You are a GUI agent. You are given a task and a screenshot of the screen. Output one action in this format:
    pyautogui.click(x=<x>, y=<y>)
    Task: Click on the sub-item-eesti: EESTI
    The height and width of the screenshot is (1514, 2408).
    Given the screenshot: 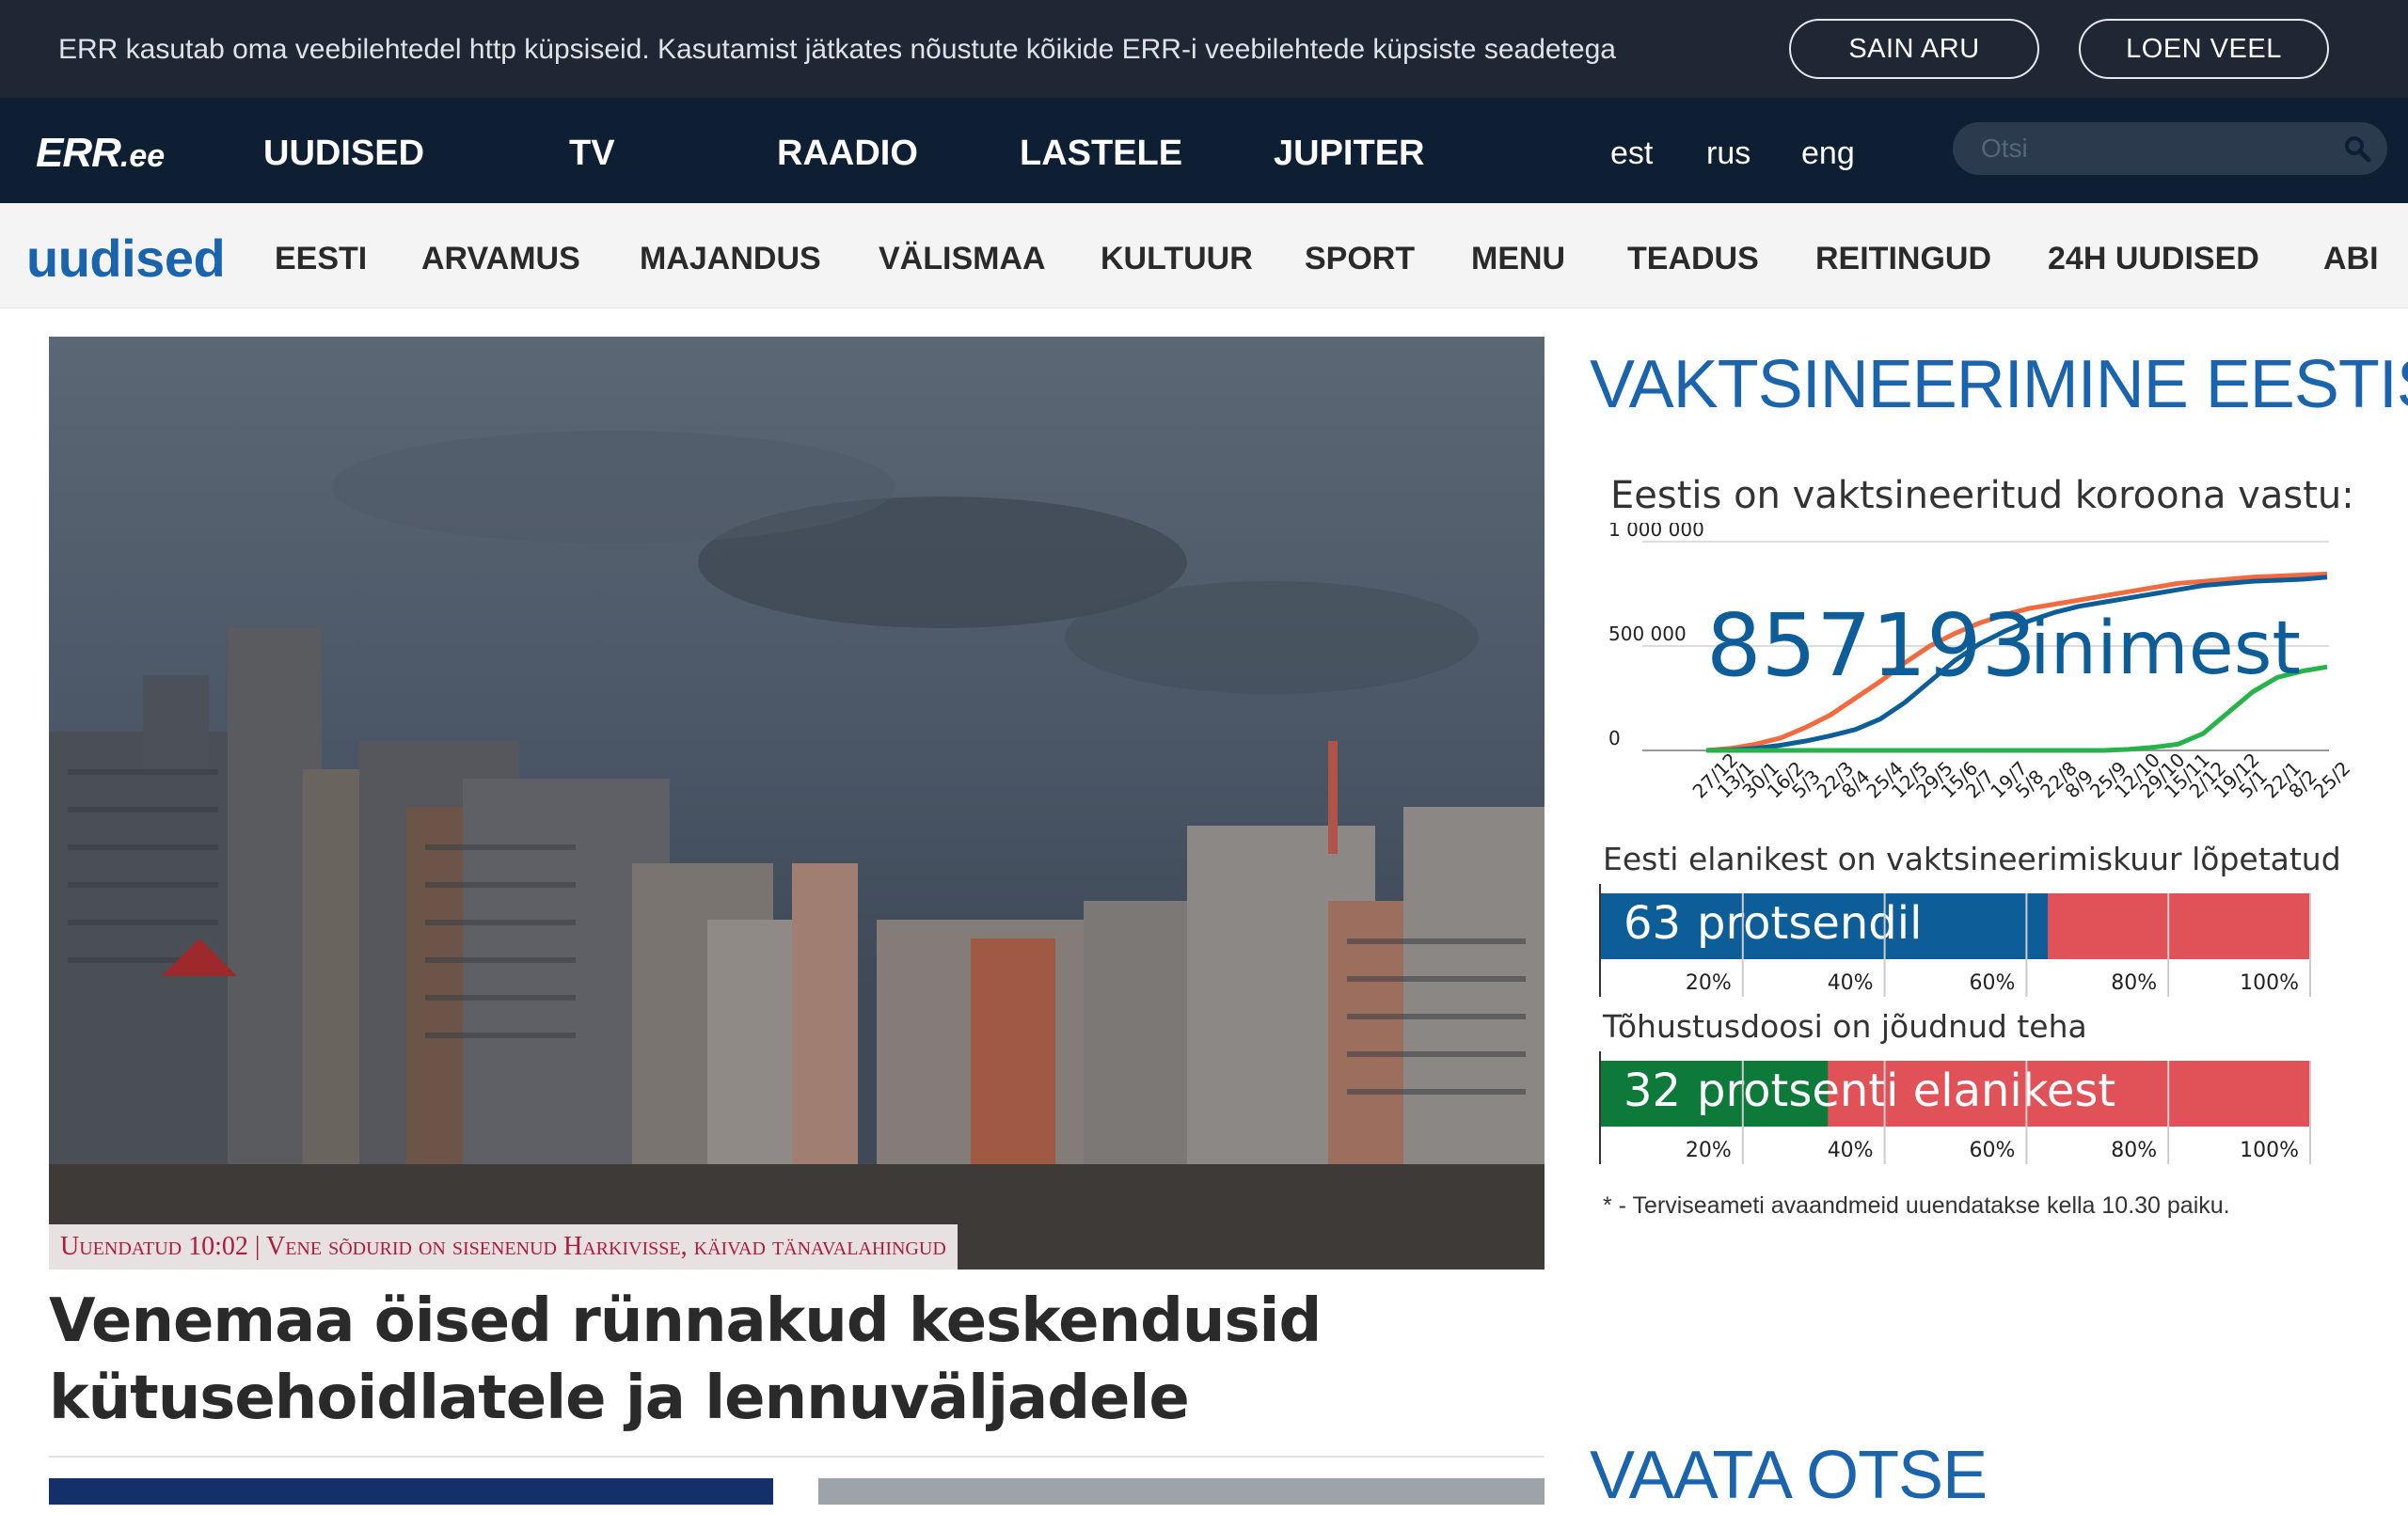 What is the action you would take?
    pyautogui.click(x=321, y=259)
    